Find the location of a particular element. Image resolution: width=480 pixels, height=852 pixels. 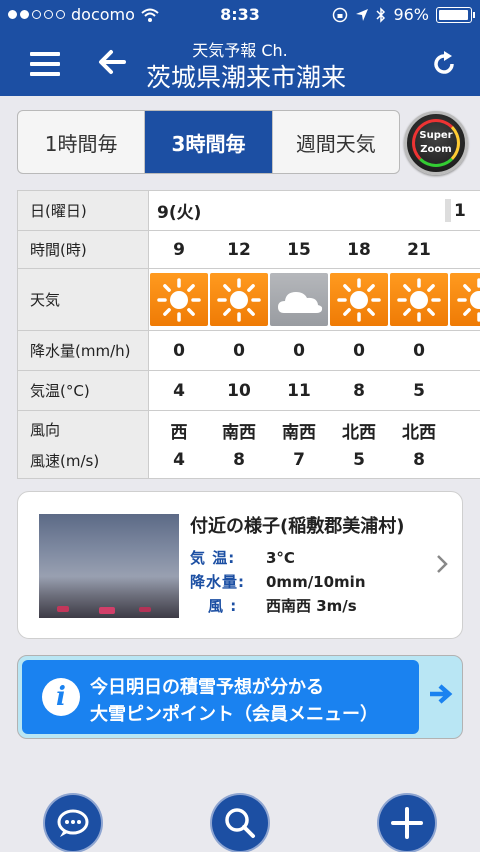

menu-button is located at coordinates (45, 64).